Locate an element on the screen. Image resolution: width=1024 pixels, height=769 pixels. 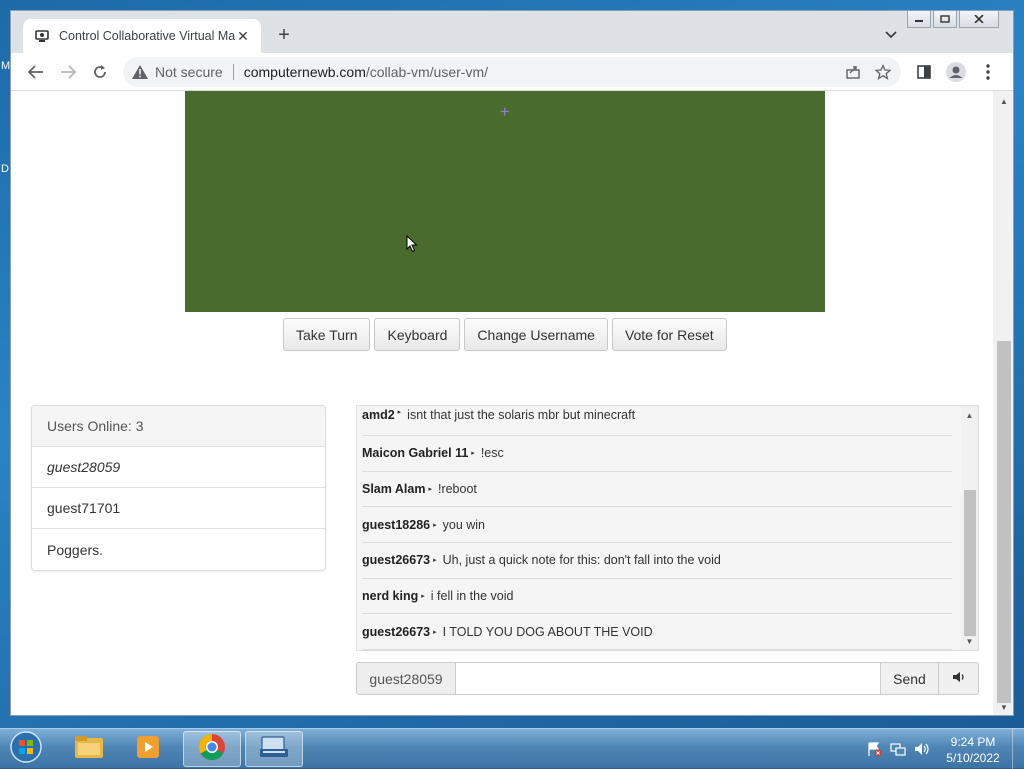
media-player-taskbar-button is located at coordinates (149, 749).